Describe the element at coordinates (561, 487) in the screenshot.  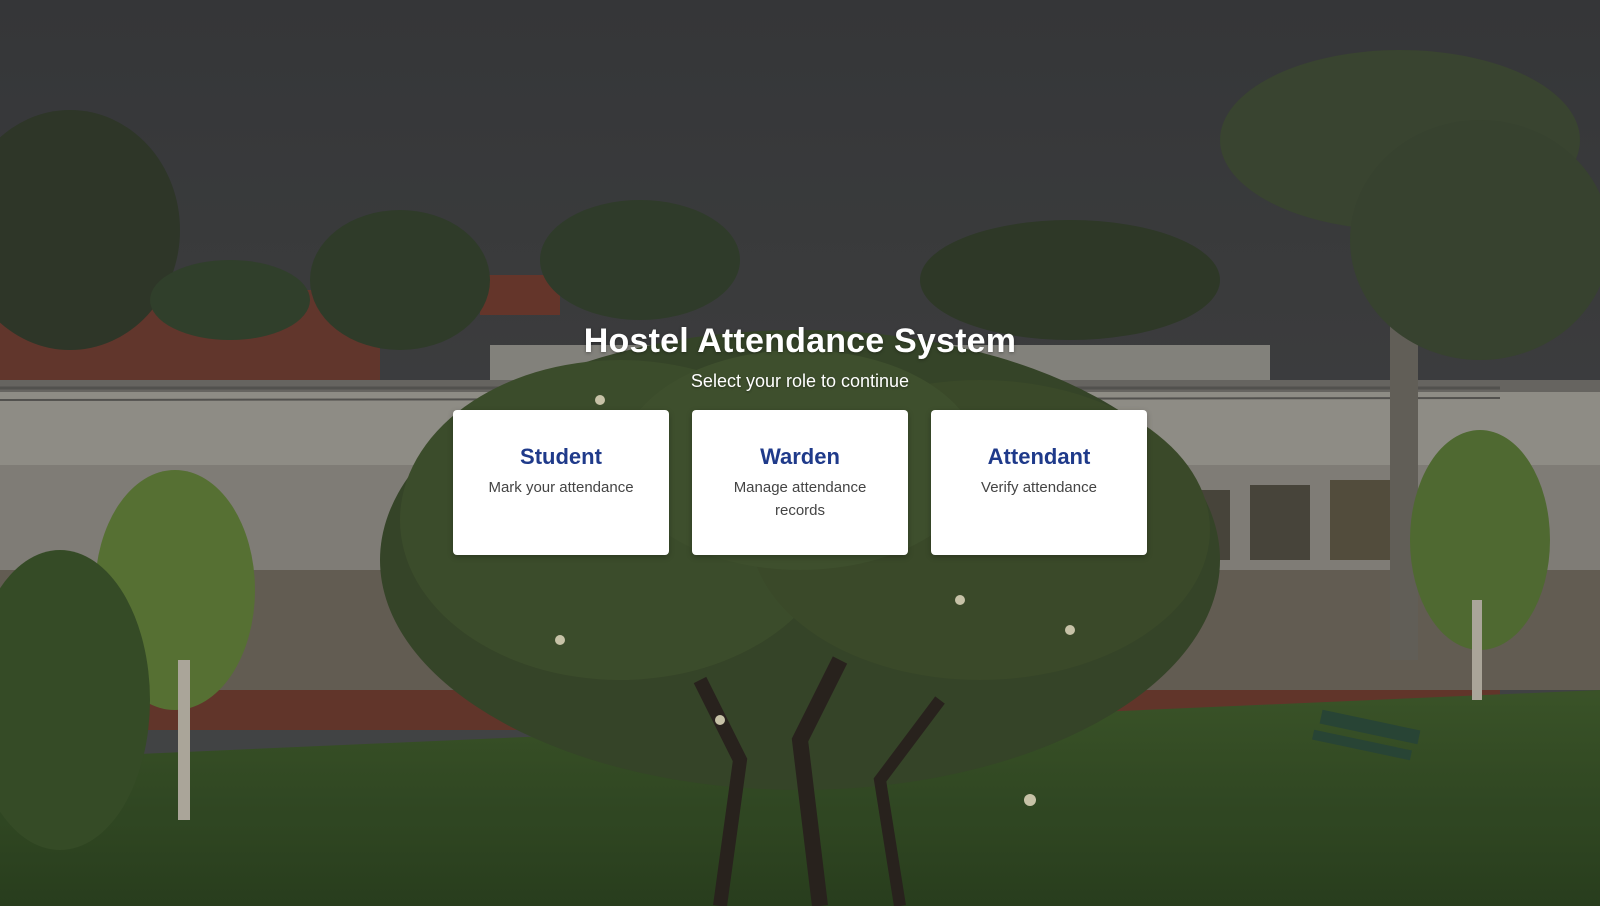
I see `role-card-description: Mark your attendance` at that location.